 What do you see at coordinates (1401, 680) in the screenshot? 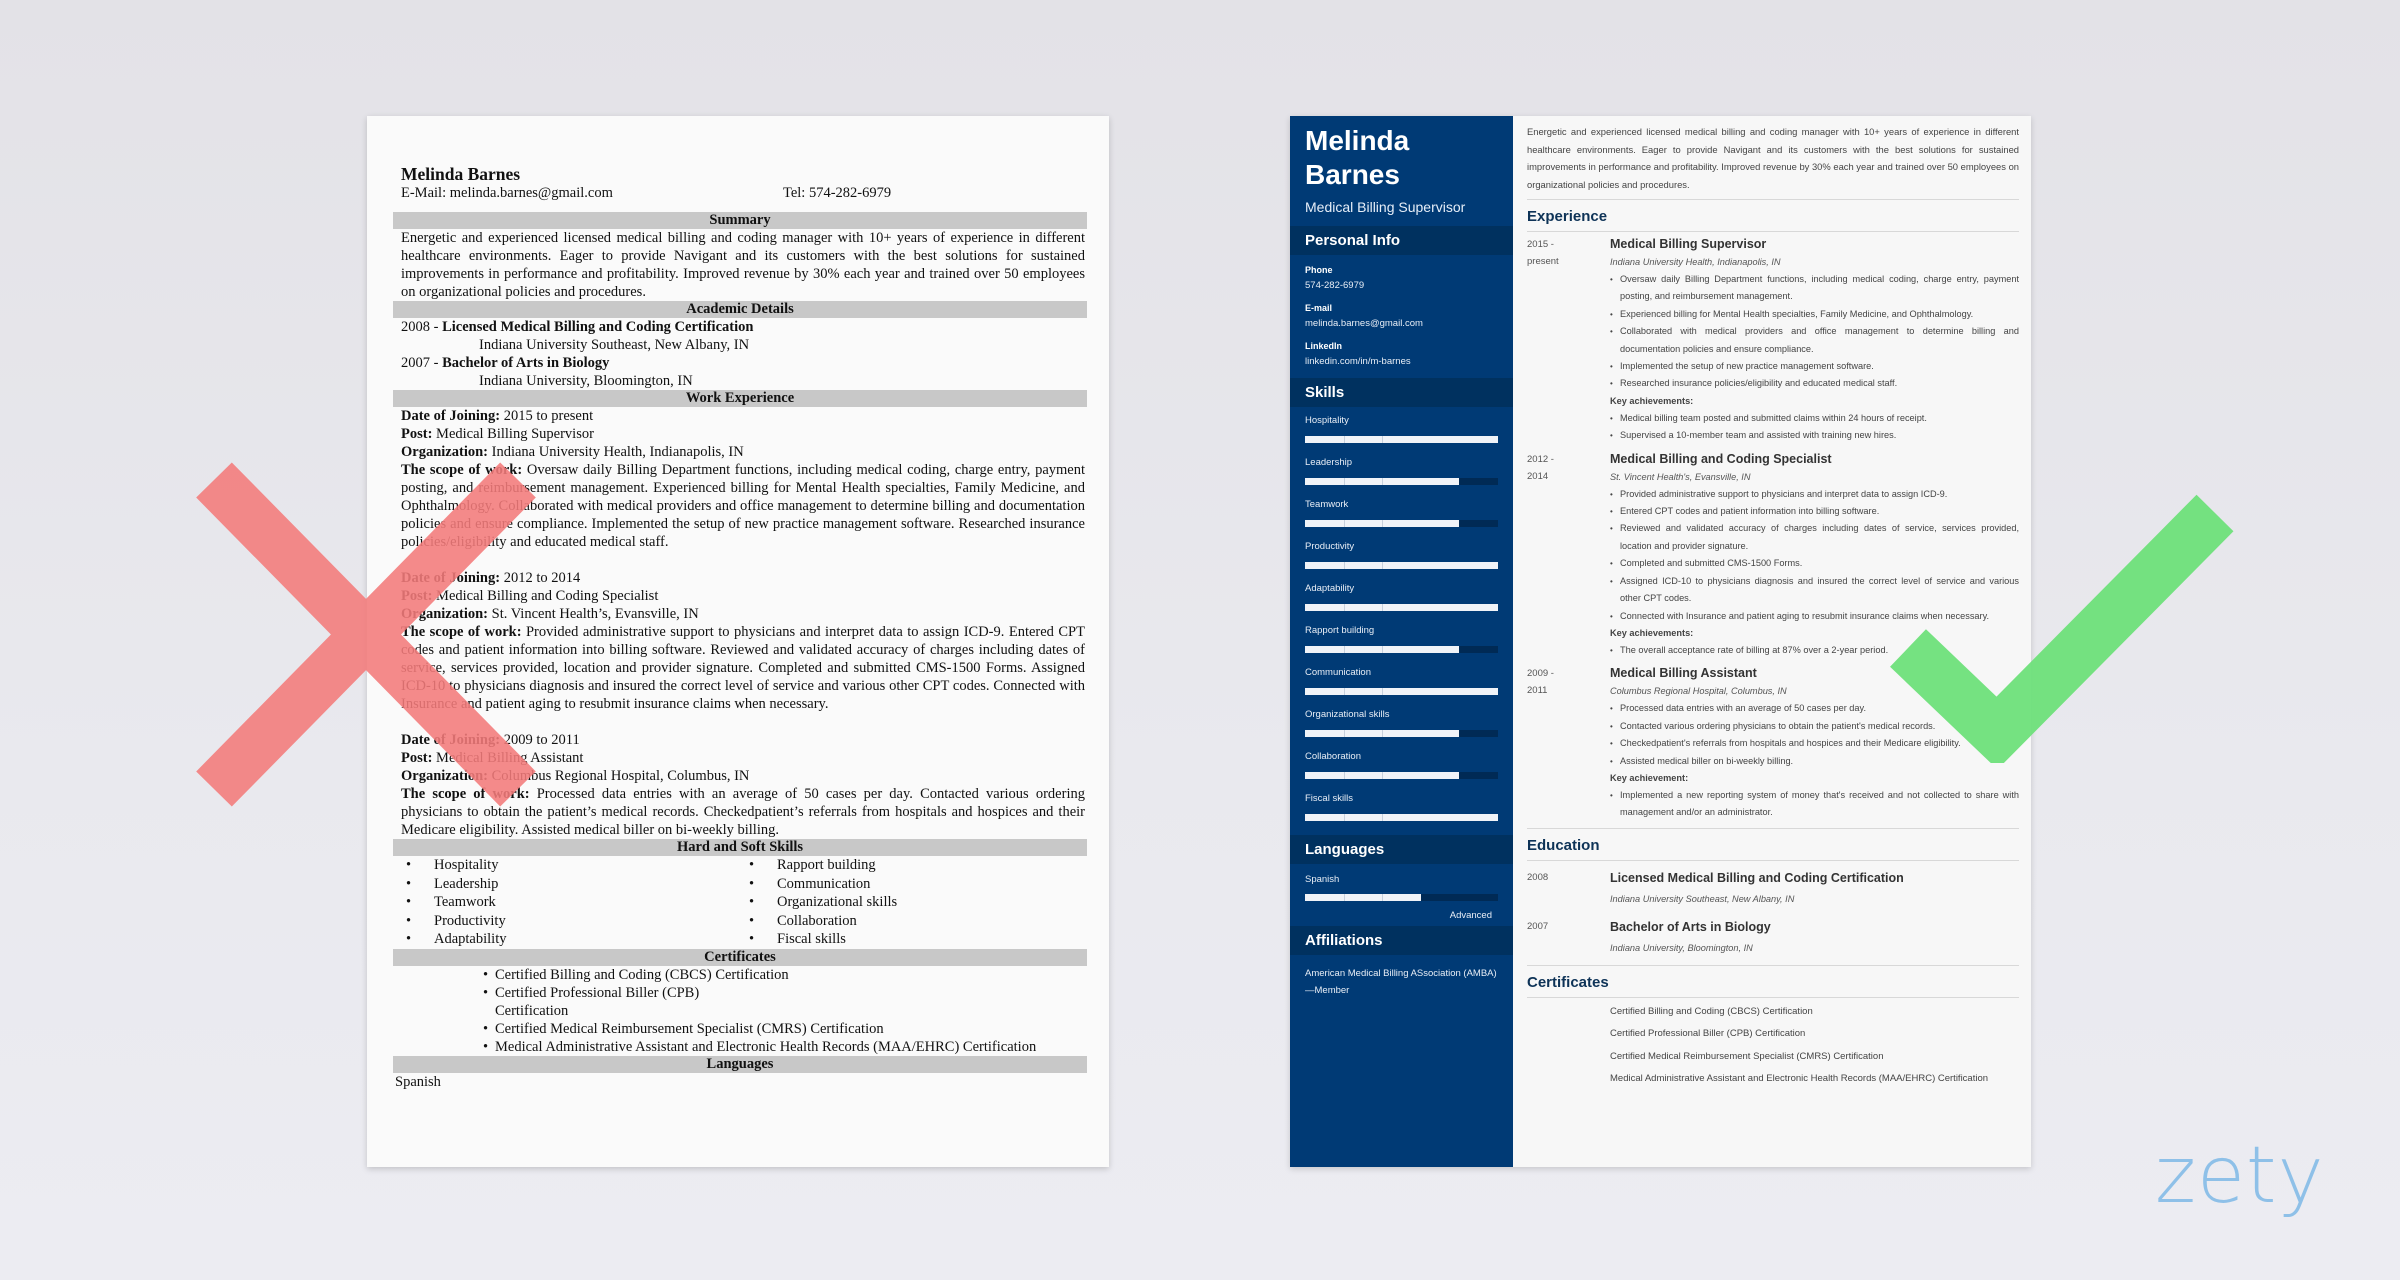
I see `skill-item: Communication` at bounding box center [1401, 680].